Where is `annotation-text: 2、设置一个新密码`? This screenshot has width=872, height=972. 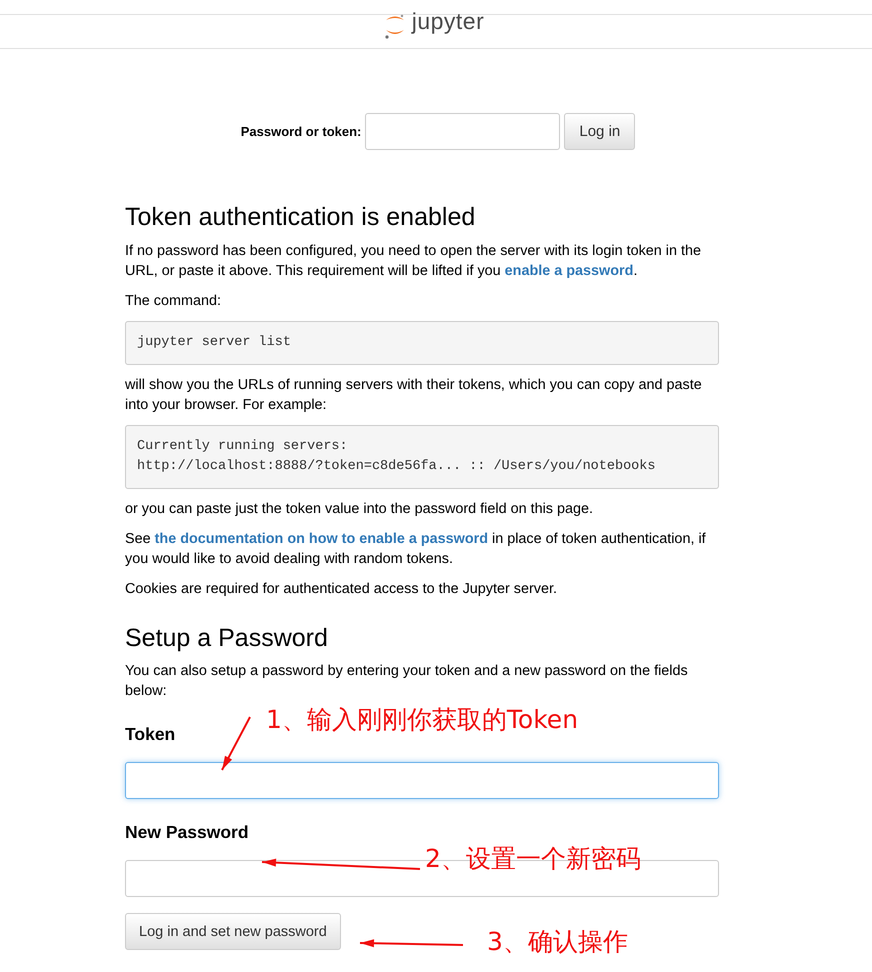 annotation-text: 2、设置一个新密码 is located at coordinates (533, 859).